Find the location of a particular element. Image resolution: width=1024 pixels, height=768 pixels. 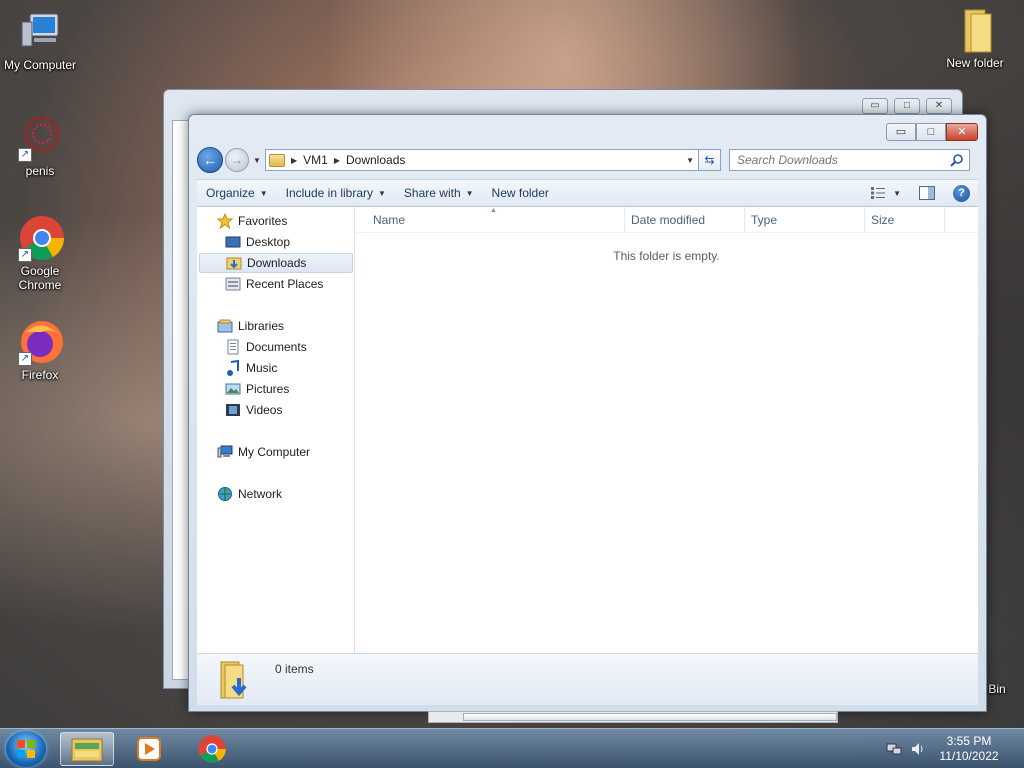

sort-ascending-icon: ▲ is located at coordinates (493, 210).